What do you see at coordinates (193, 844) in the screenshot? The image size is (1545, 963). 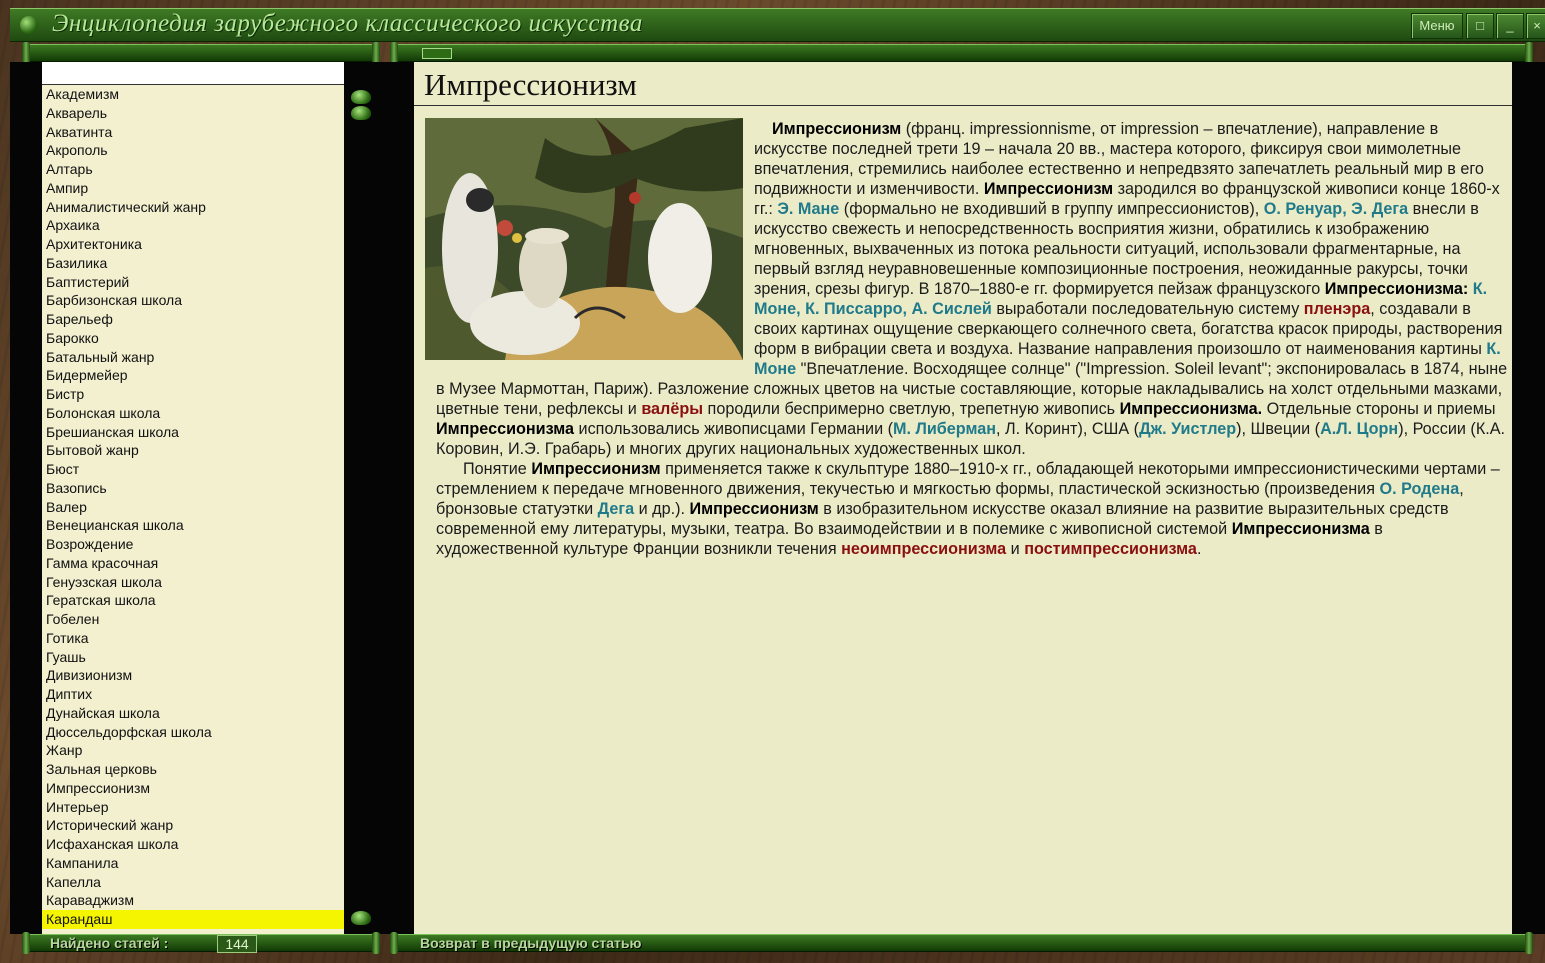 I see `list-item: Исфаханская школа` at bounding box center [193, 844].